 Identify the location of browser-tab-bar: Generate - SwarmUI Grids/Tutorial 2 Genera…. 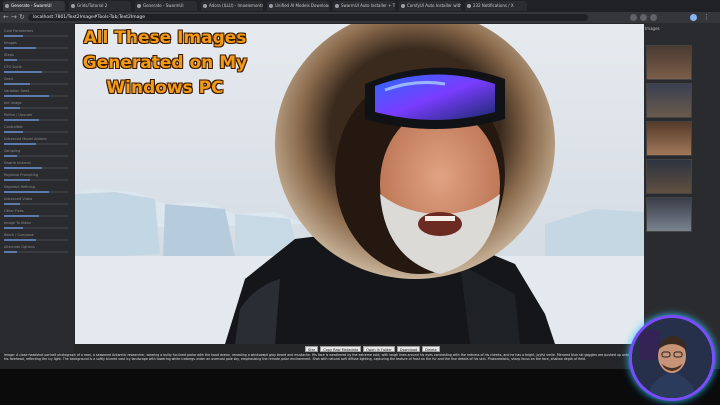
(360, 6).